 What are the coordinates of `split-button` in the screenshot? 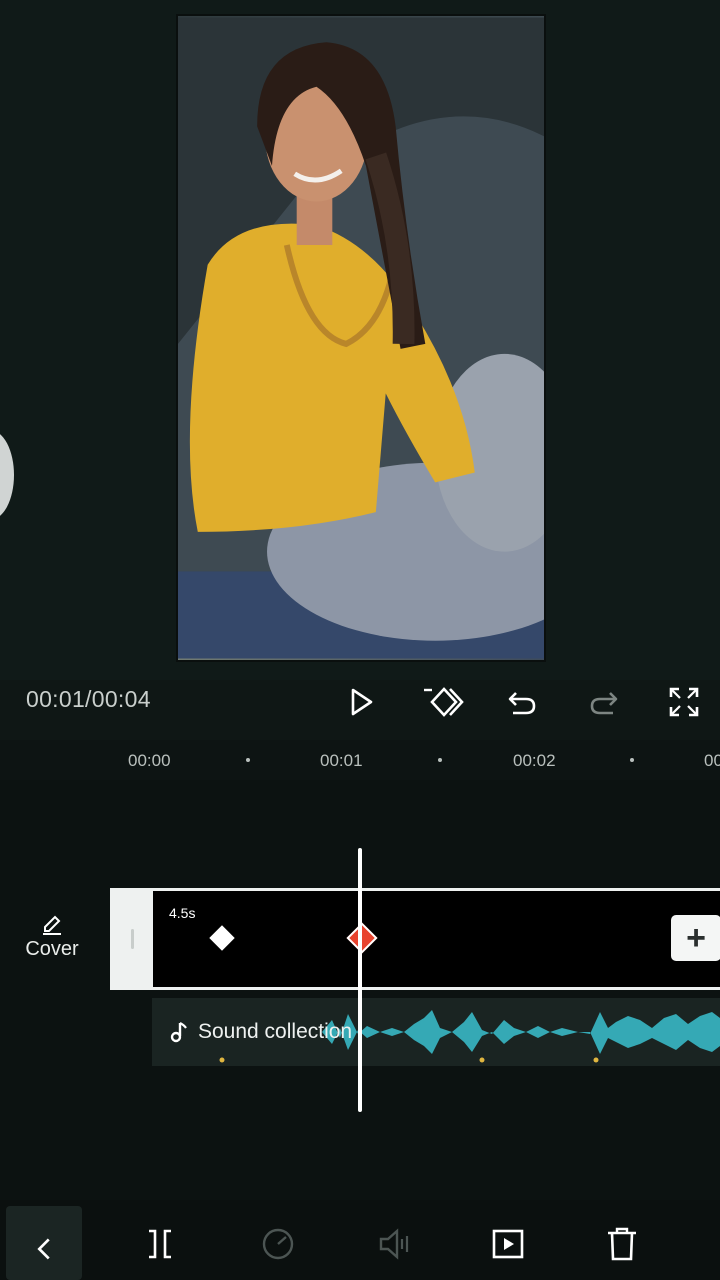 It's located at (160, 1244).